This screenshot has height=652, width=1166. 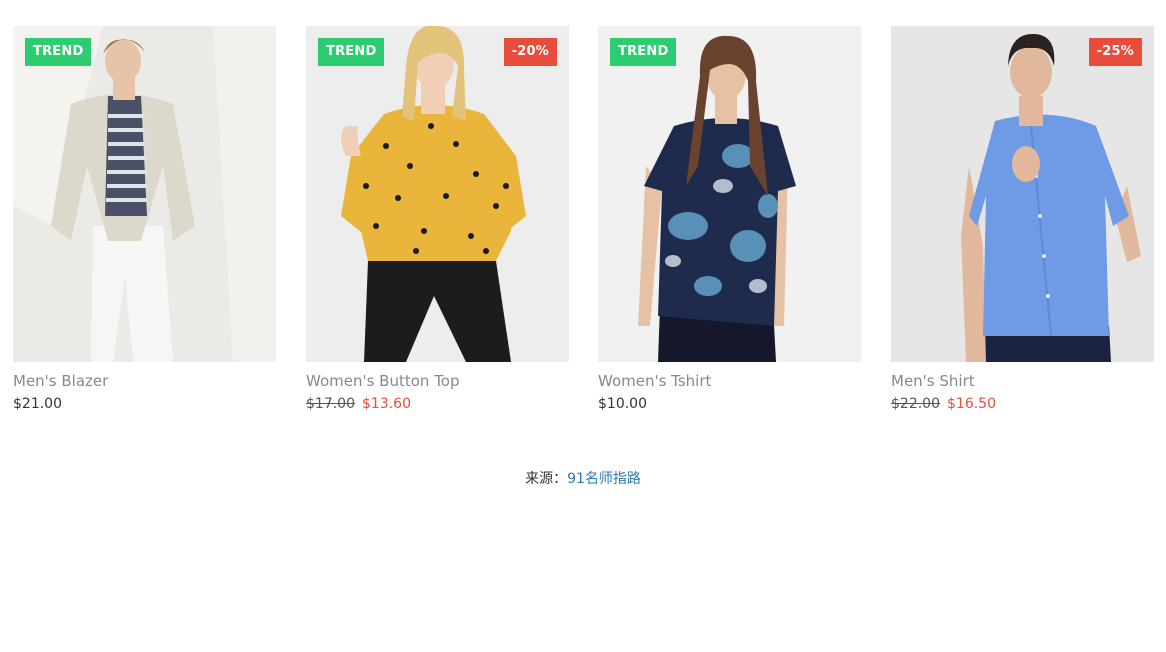 What do you see at coordinates (654, 381) in the screenshot?
I see `product-name: Women's Tshirt` at bounding box center [654, 381].